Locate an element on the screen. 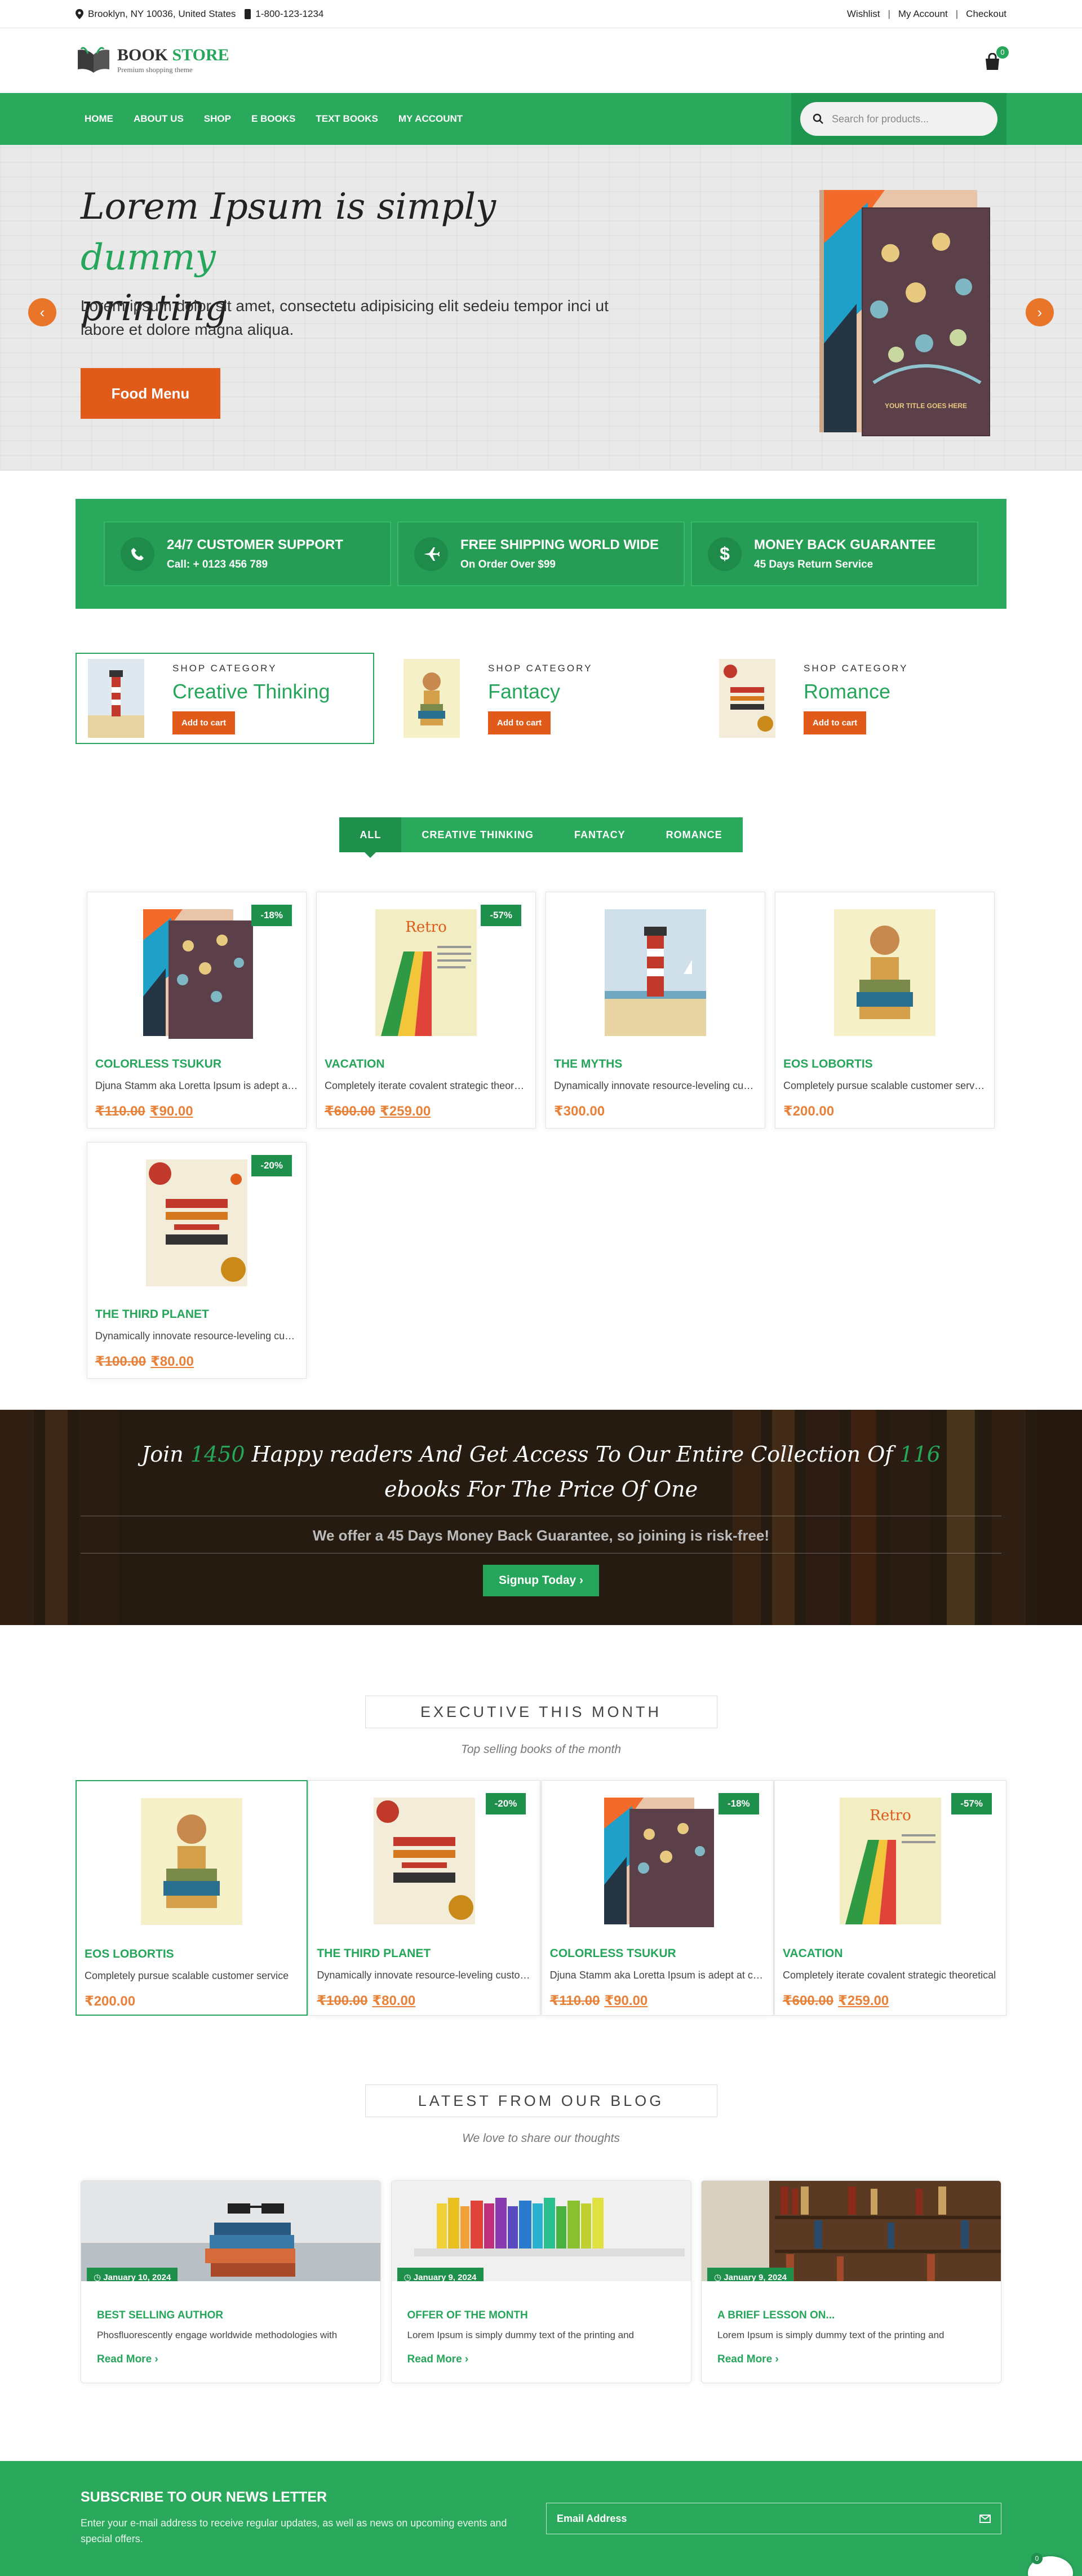  hero-book-image: YOUR TITLE GOES HERE is located at coordinates (904, 313).